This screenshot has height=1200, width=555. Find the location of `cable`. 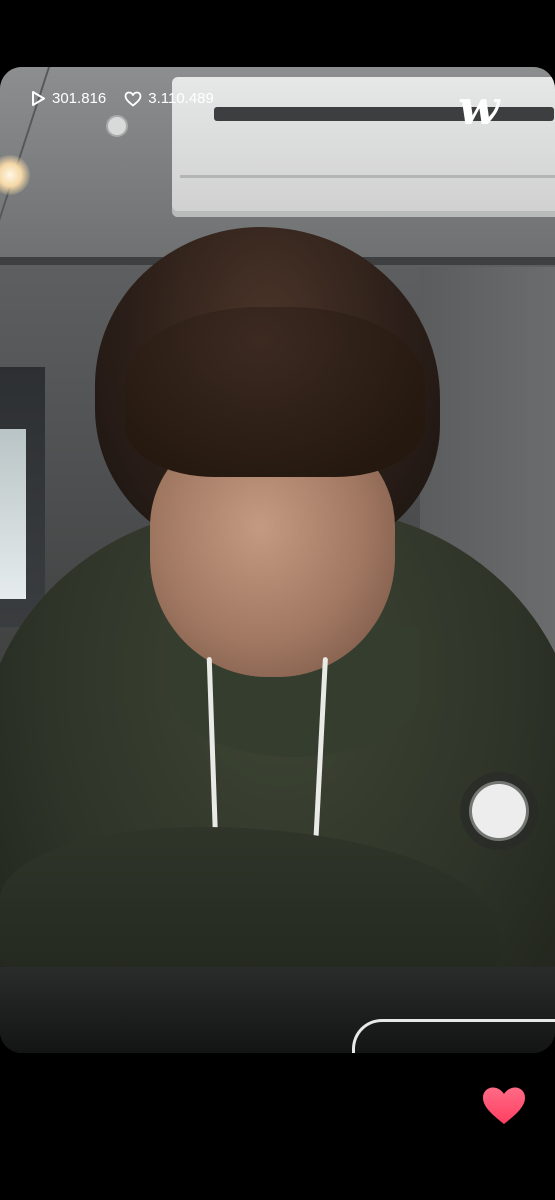

cable is located at coordinates (453, 1036).